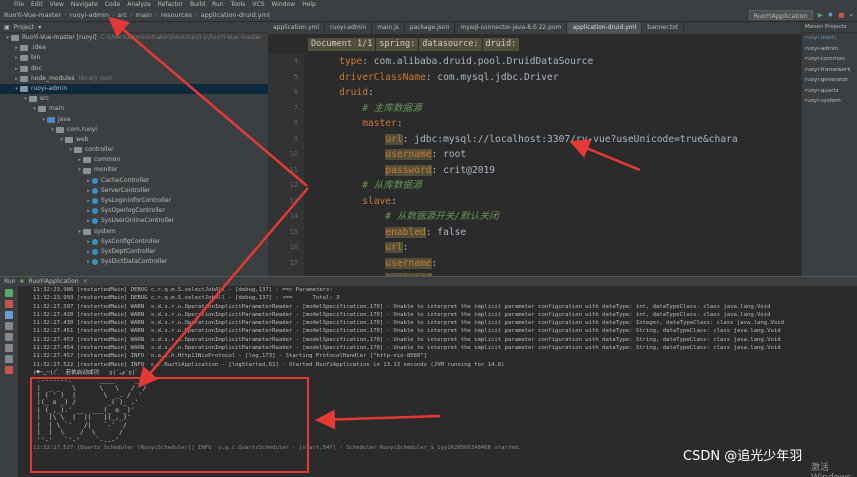 Image resolution: width=857 pixels, height=477 pixels. I want to click on menu-edit: Edit, so click(37, 4).